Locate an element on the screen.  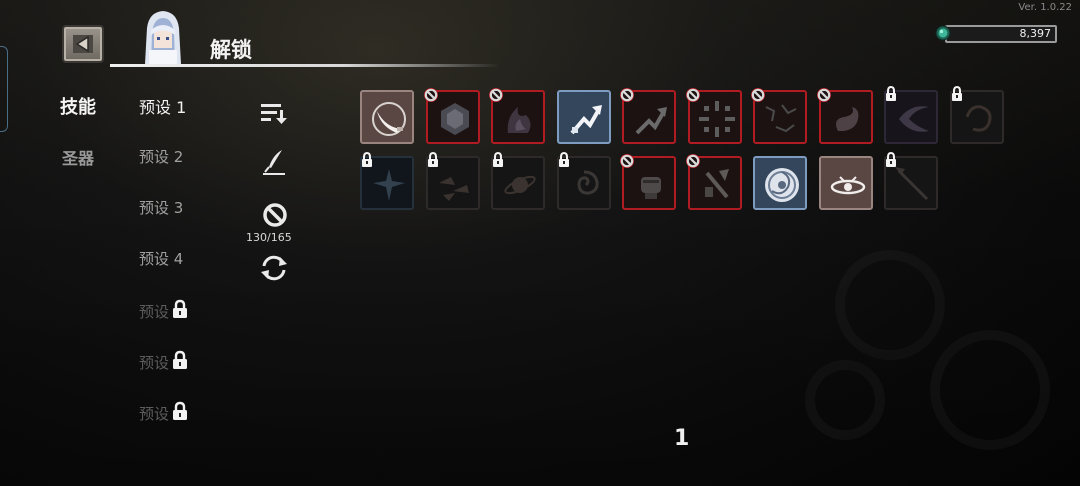
portal-icon is located at coordinates (782, 185).